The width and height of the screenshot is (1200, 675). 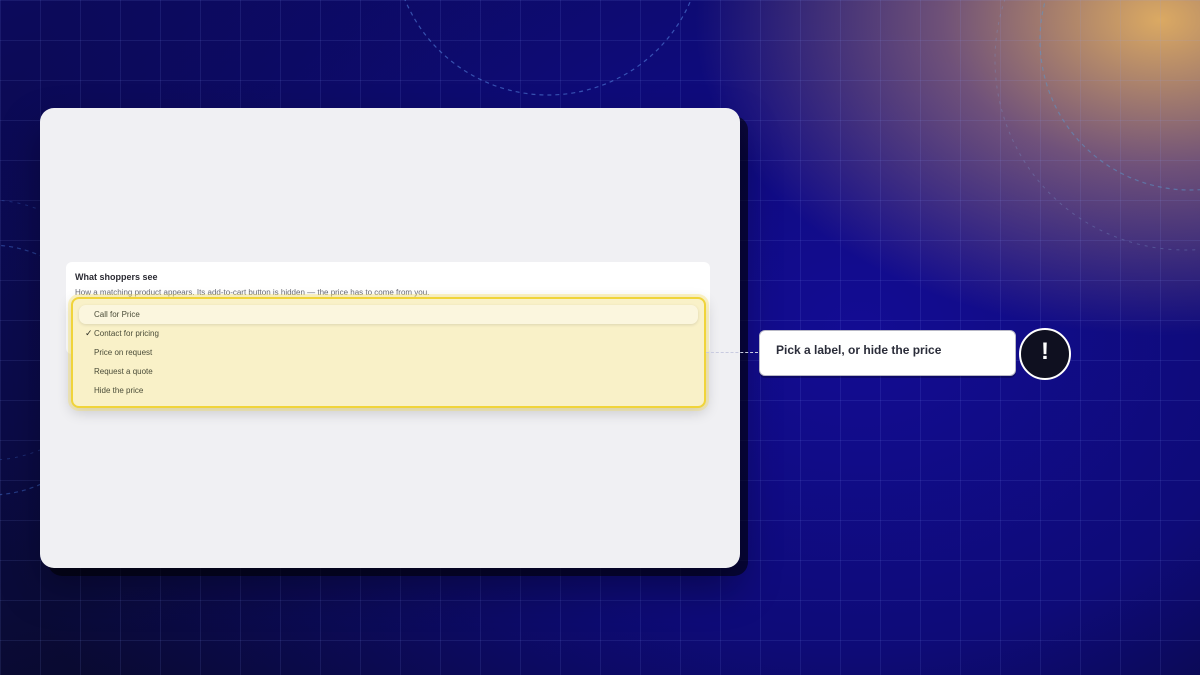 I want to click on checkmark-icon: ✓, so click(x=89, y=333).